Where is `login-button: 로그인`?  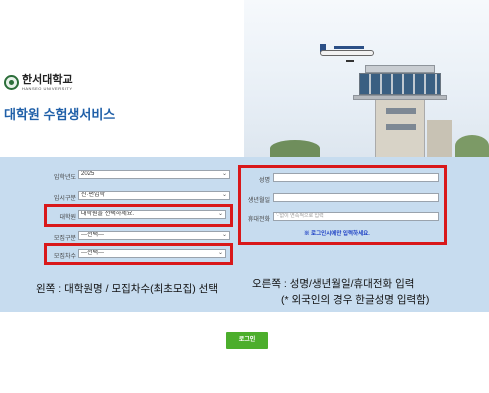
login-button: 로그인 is located at coordinates (247, 340).